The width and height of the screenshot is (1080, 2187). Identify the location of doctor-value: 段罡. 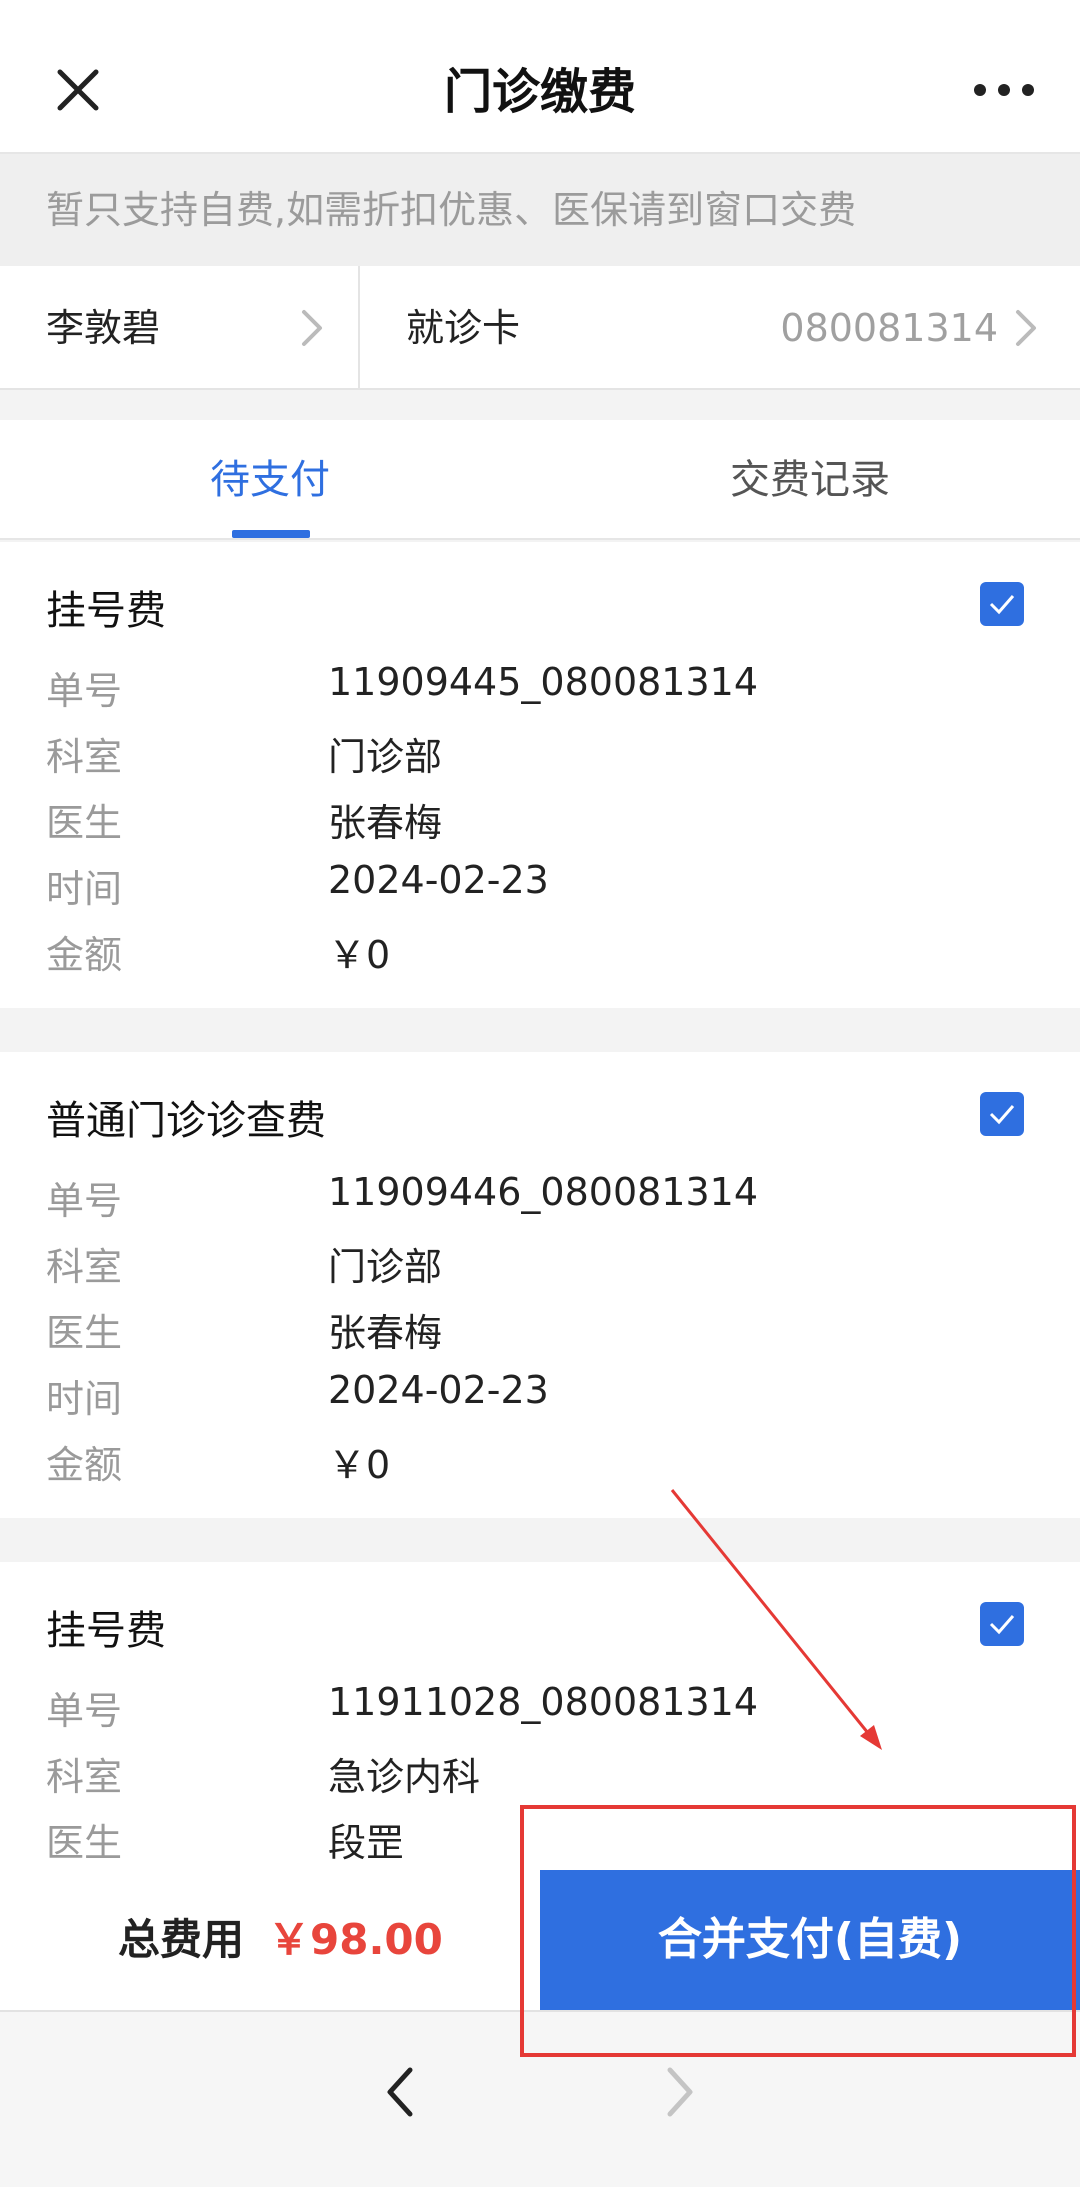
(366, 1843).